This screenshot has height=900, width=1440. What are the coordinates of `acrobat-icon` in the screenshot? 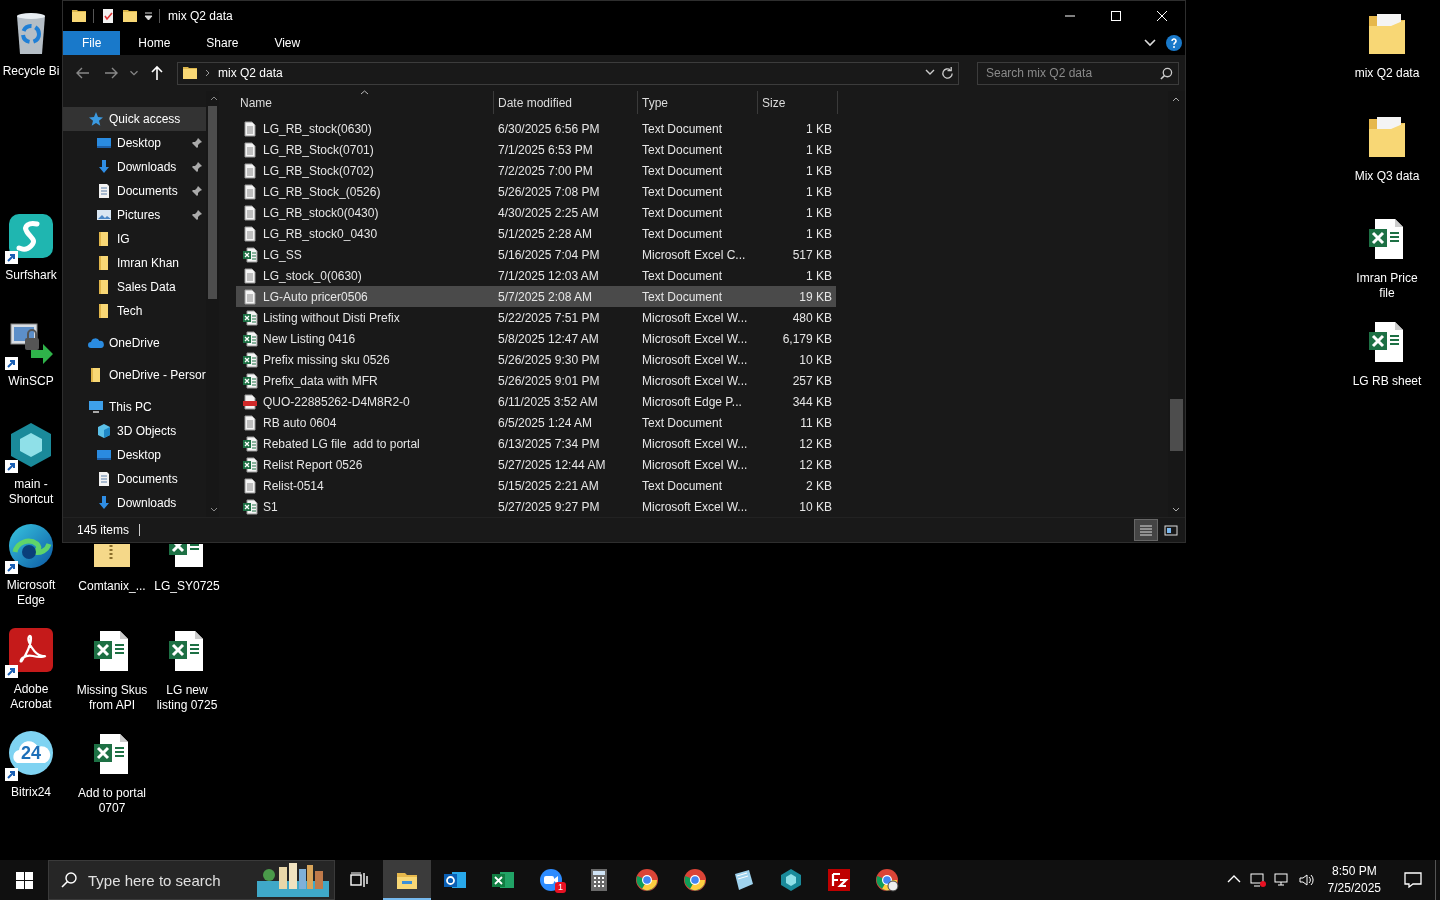 It's located at (31, 650).